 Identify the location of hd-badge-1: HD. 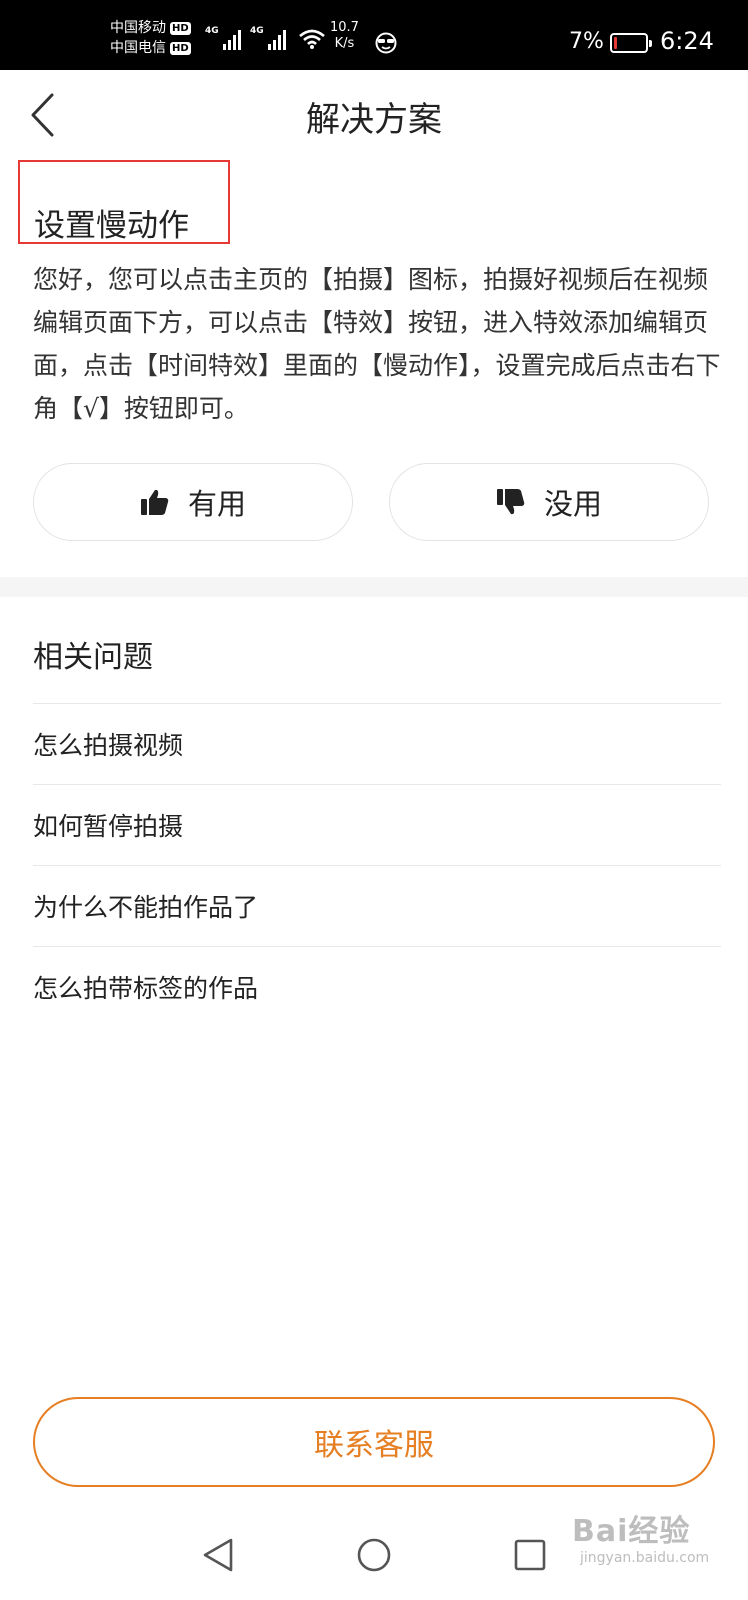
(180, 28).